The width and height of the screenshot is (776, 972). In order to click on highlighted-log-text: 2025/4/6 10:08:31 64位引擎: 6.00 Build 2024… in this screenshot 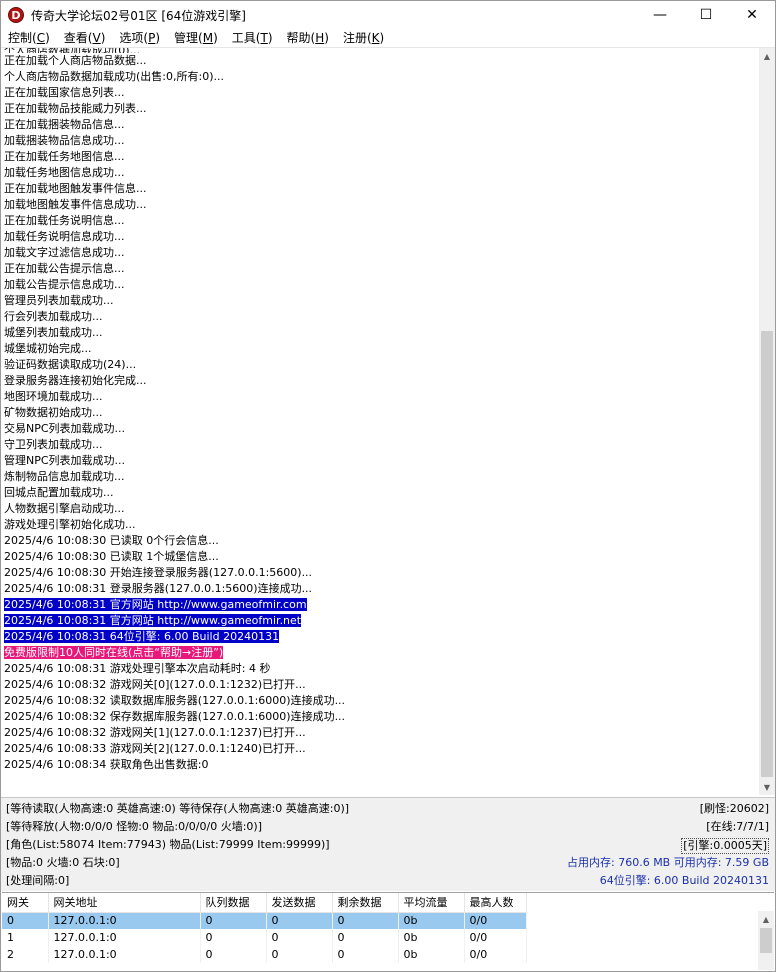, I will do `click(142, 636)`.